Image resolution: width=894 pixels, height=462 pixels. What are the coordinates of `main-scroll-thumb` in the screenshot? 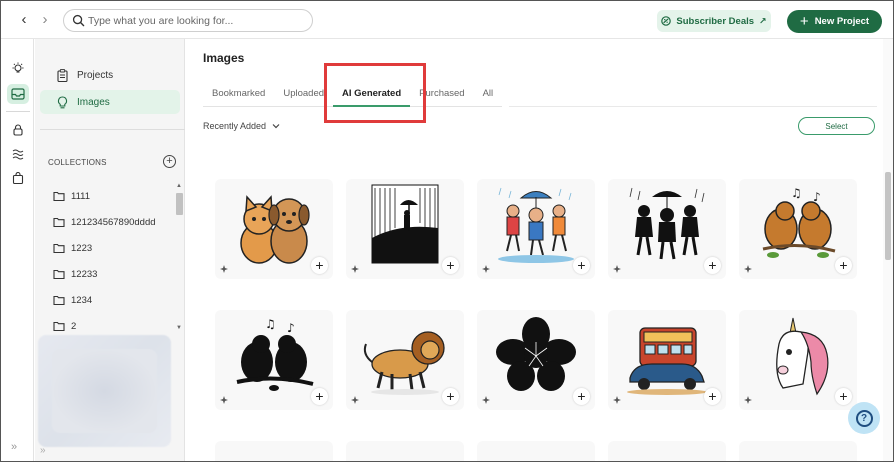 It's located at (888, 216).